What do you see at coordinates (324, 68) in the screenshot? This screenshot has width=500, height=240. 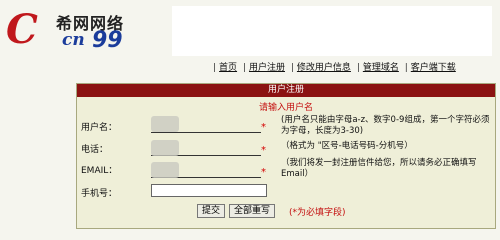 I see `nav-edit-user-link: 修改用户信息` at bounding box center [324, 68].